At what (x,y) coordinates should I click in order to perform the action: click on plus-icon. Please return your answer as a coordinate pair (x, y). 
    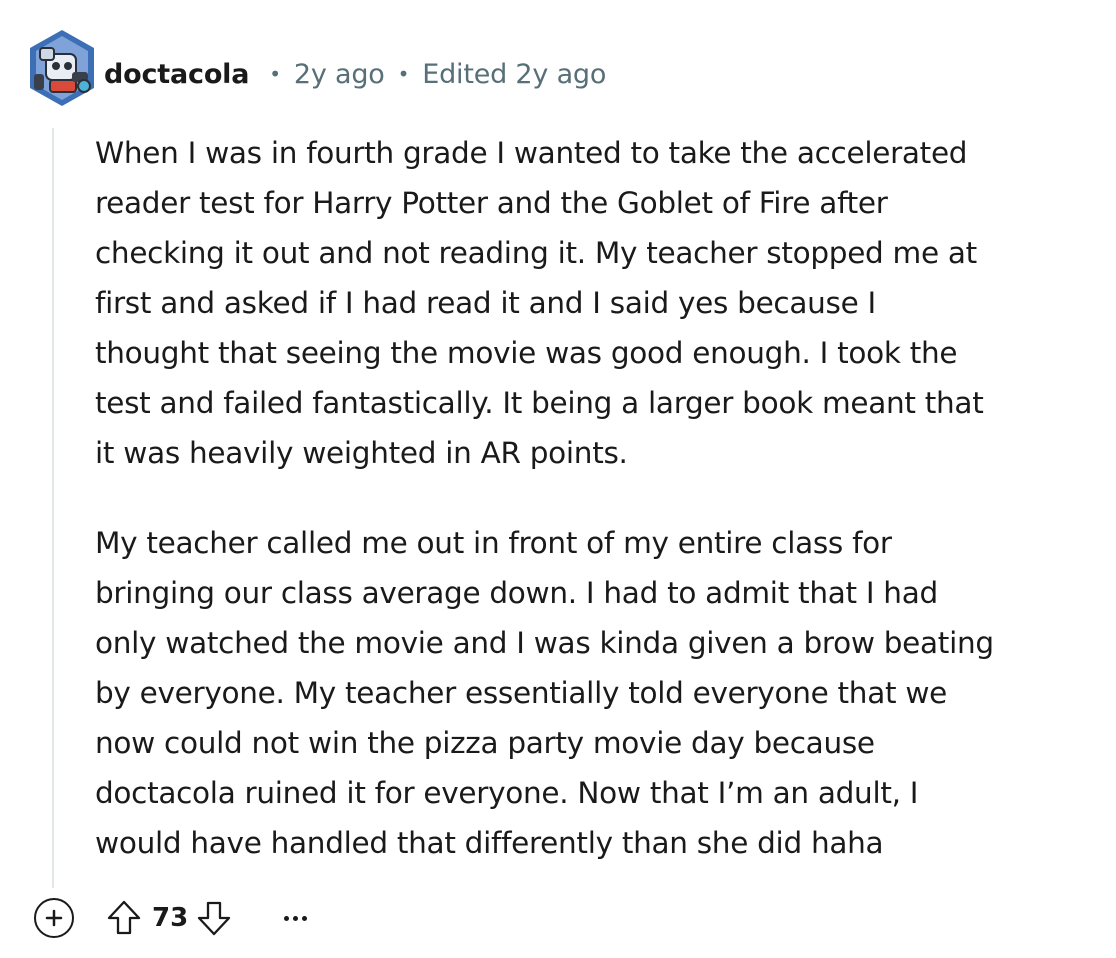
    Looking at the image, I should click on (54, 918).